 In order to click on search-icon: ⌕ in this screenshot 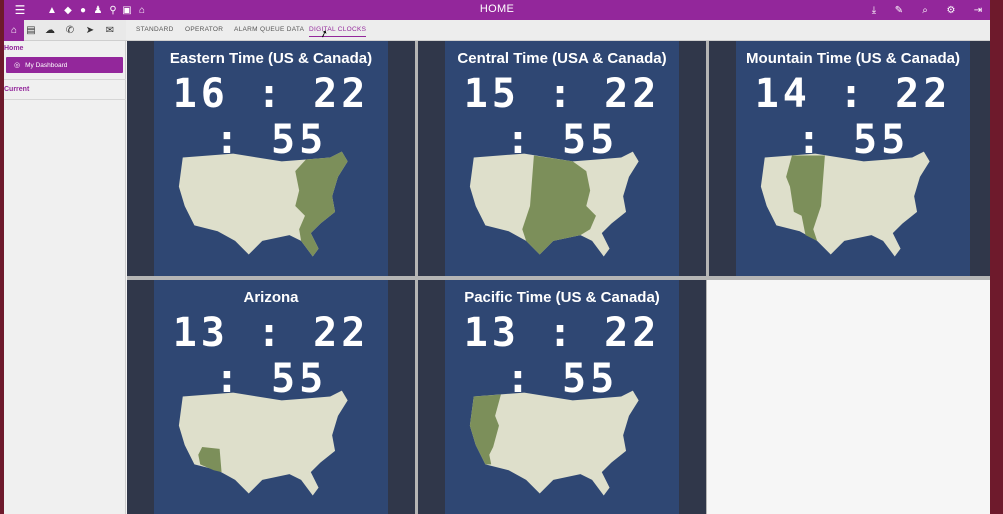, I will do `click(925, 10)`.